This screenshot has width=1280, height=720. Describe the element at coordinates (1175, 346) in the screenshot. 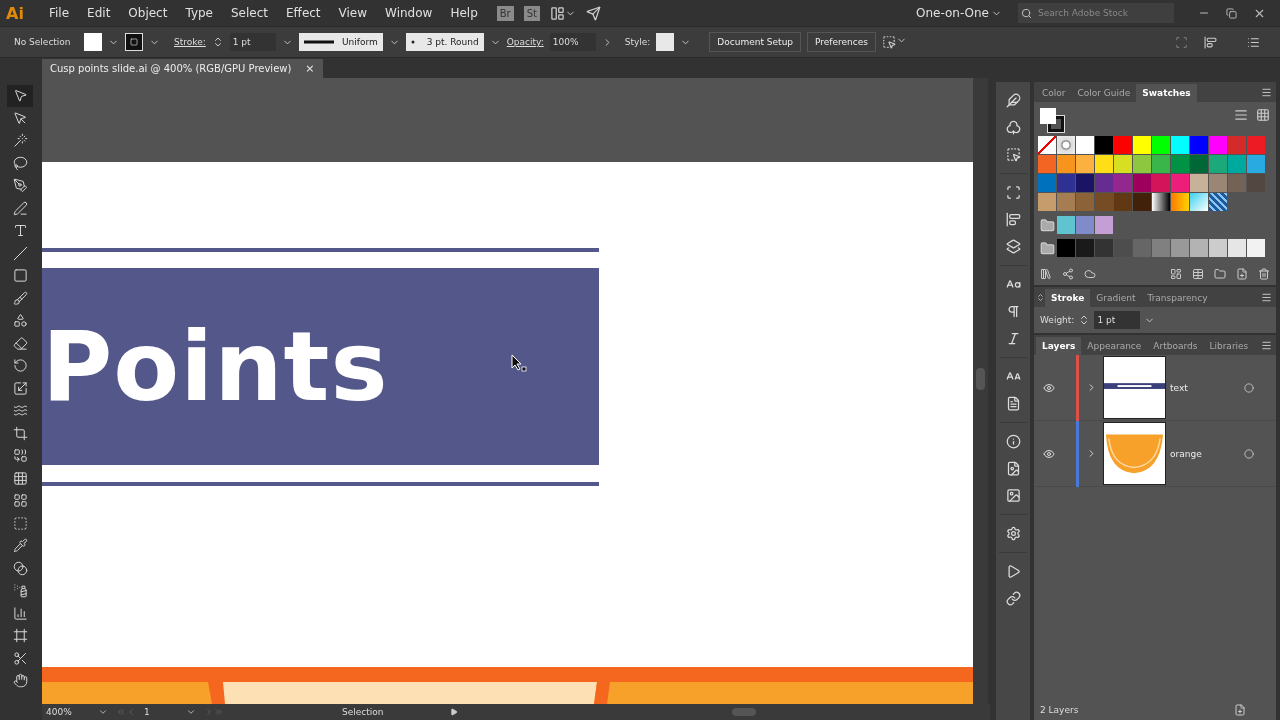

I see `panel-tab: Artboards` at that location.